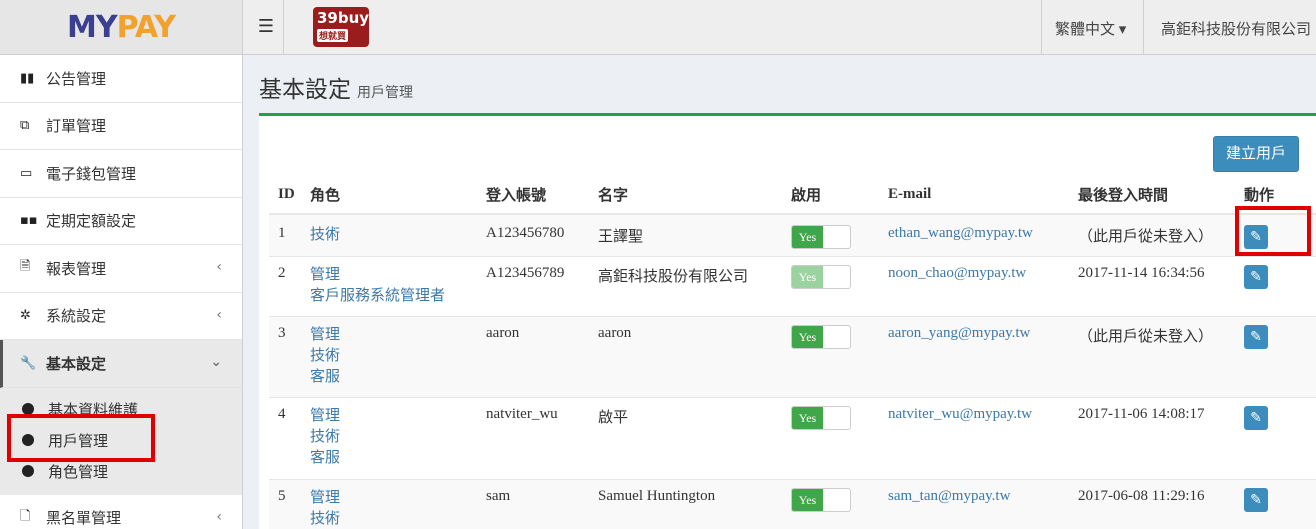 The height and width of the screenshot is (529, 1316). I want to click on sidebar-item-reports: 🗎 報表管理 ‹, so click(121, 269).